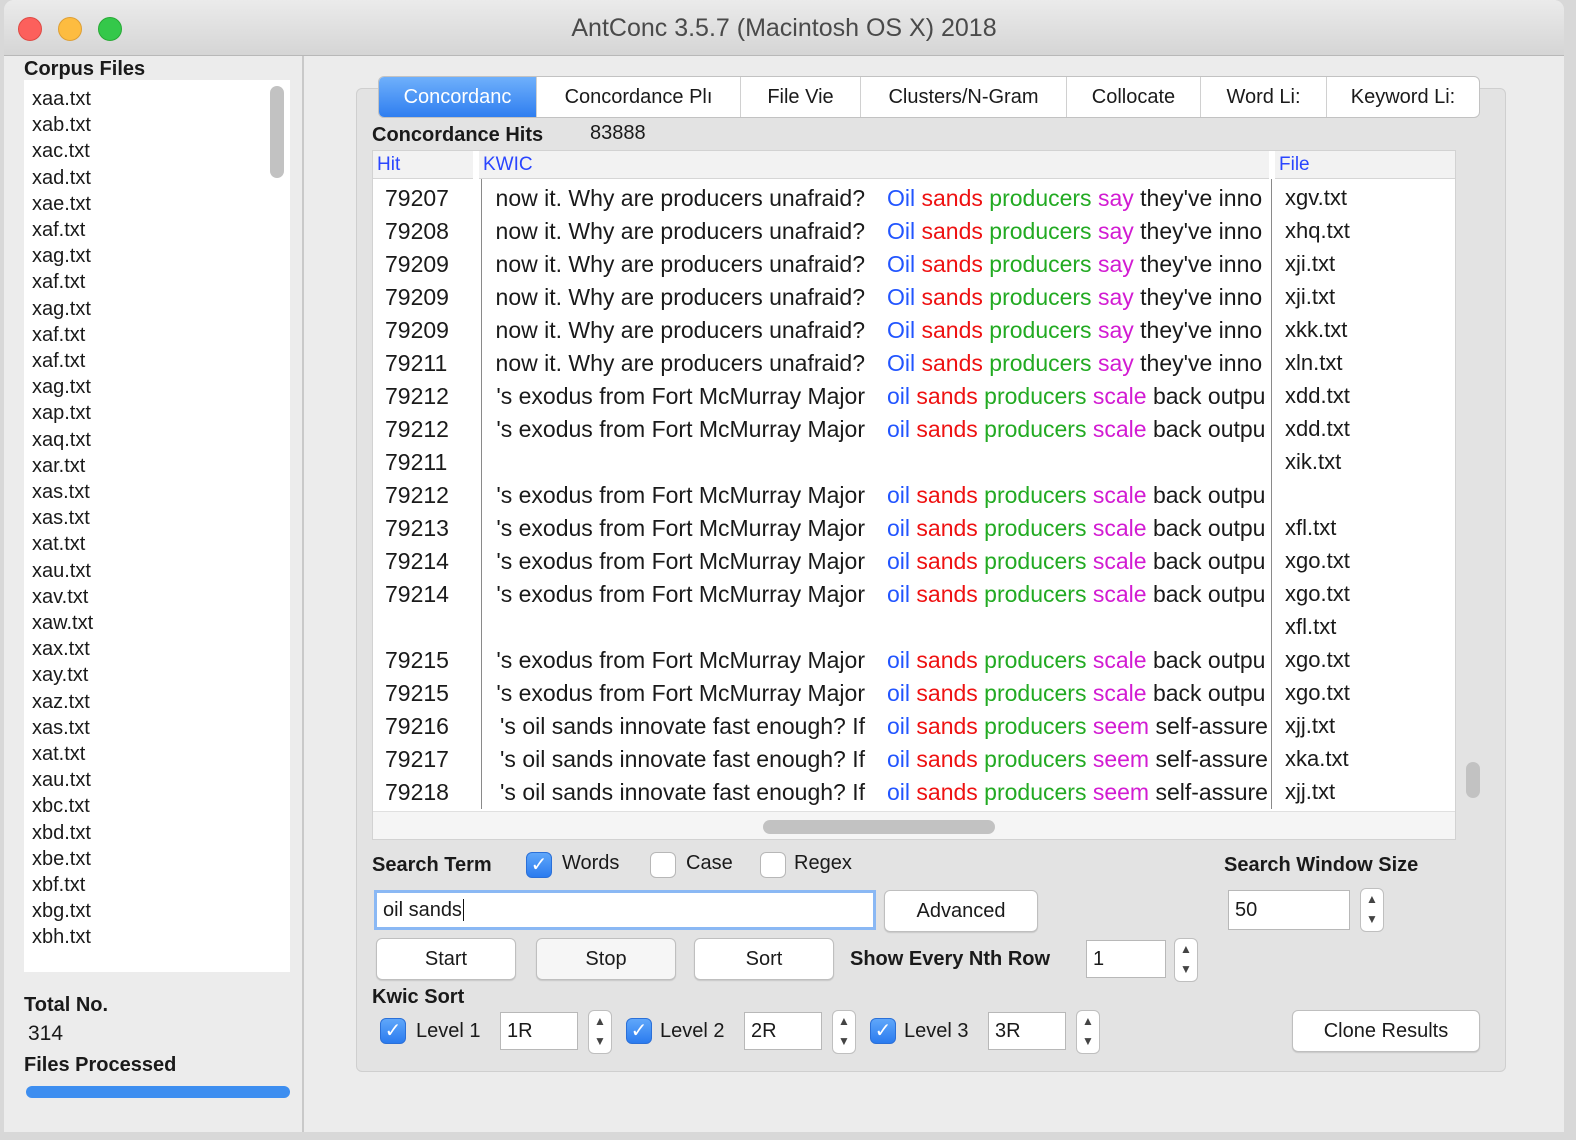 The image size is (1576, 1140). I want to click on start-button: Start, so click(446, 959).